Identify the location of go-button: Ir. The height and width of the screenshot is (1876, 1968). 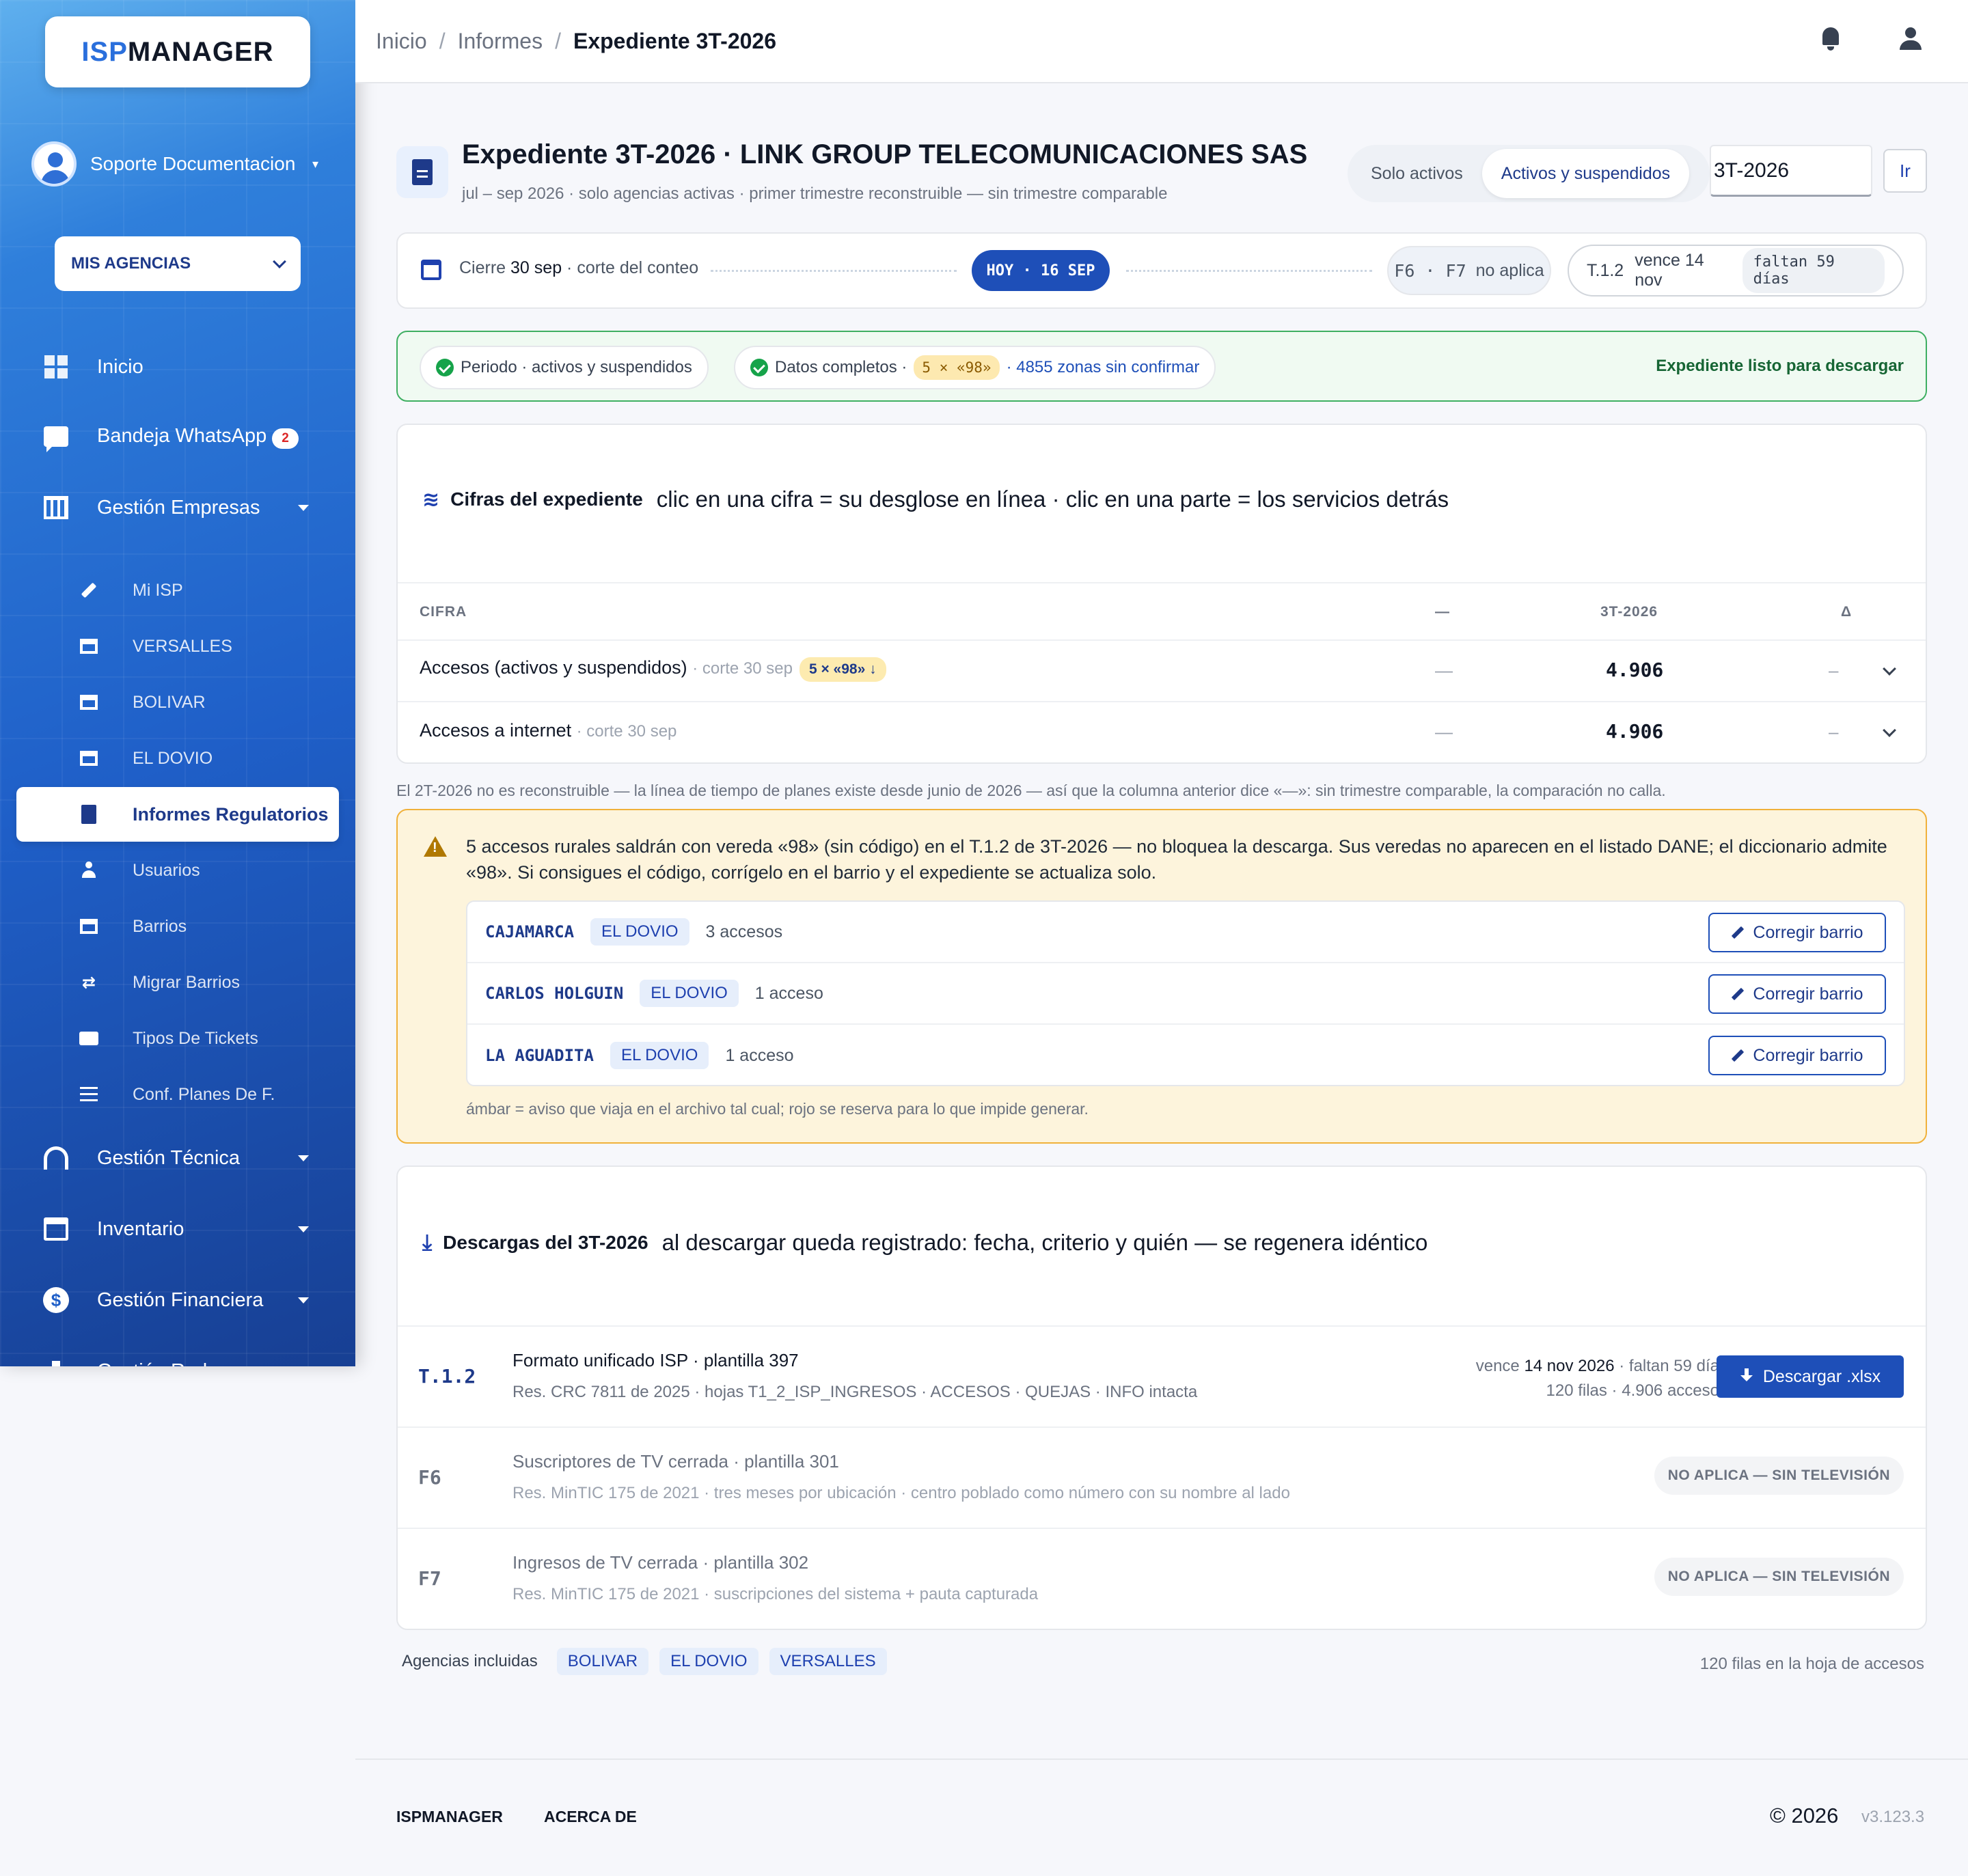
(1905, 171).